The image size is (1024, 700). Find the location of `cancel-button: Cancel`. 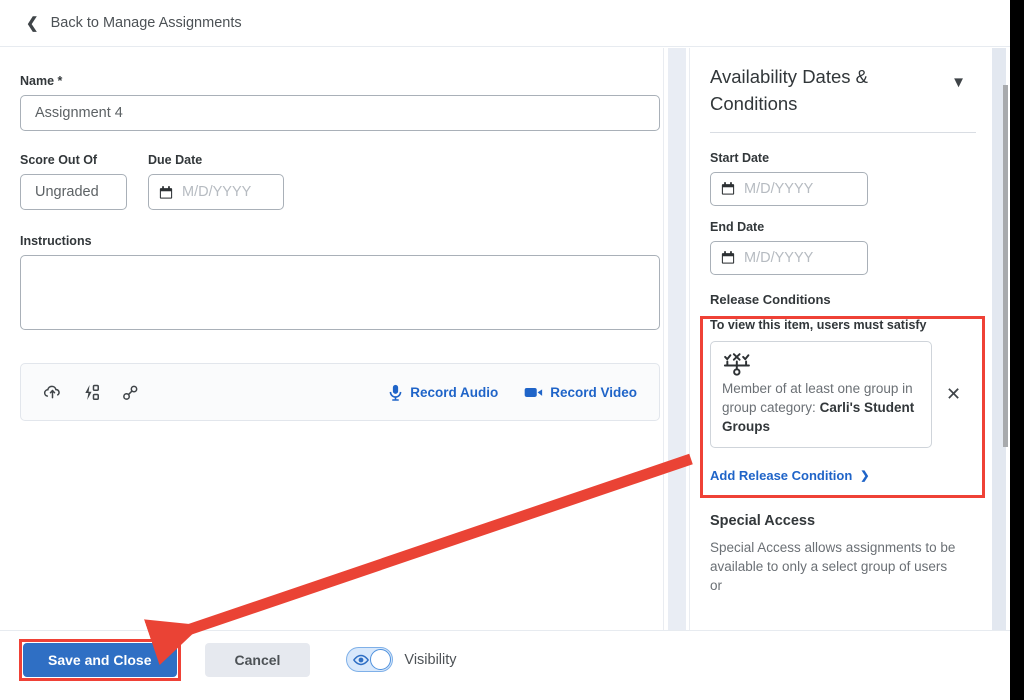

cancel-button: Cancel is located at coordinates (257, 659).